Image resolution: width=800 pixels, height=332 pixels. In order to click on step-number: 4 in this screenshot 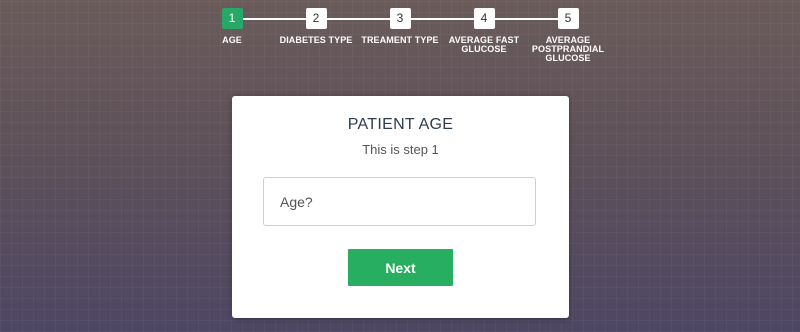, I will do `click(484, 18)`.